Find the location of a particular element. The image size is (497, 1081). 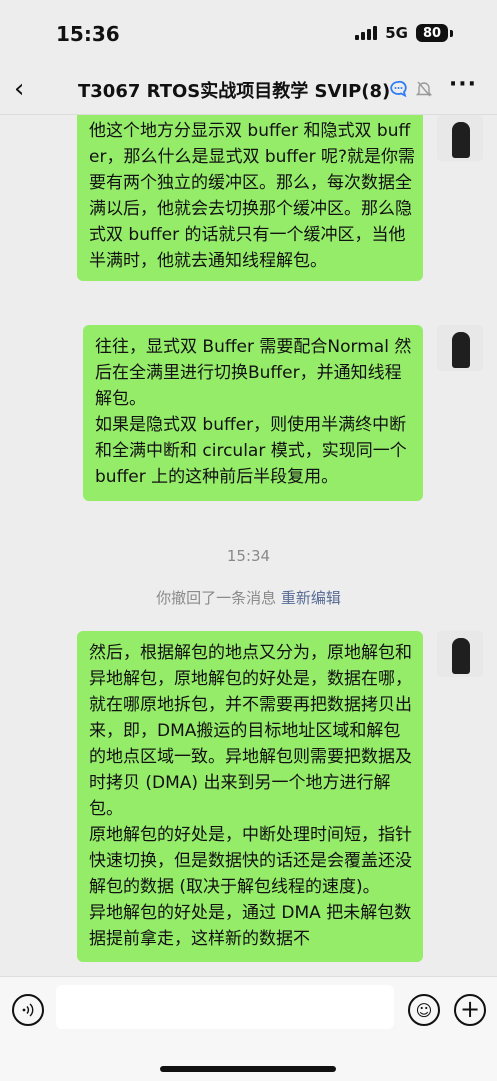

battery-icon: 80 is located at coordinates (432, 33).